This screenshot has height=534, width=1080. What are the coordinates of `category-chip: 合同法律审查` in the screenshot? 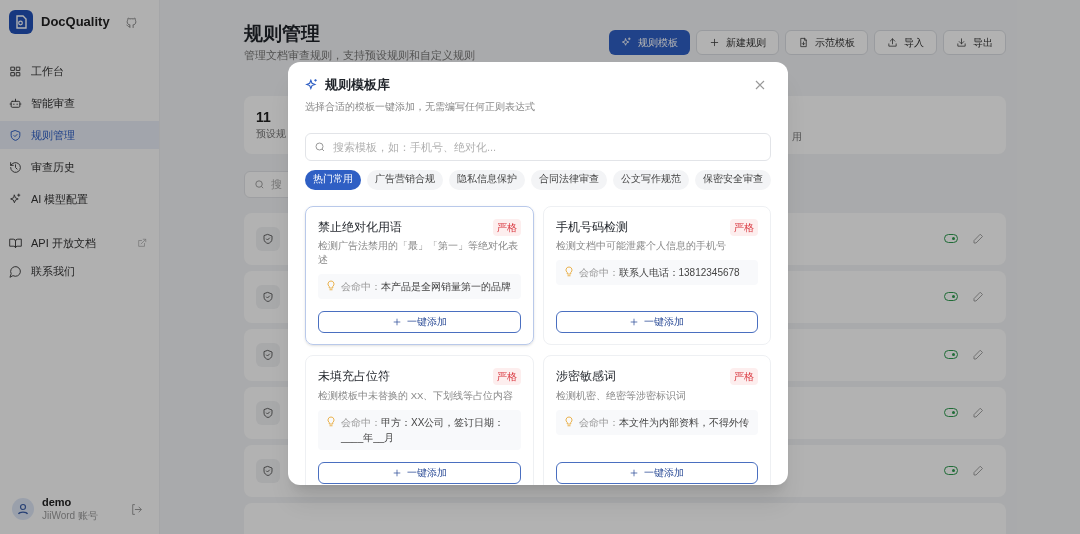 It's located at (569, 179).